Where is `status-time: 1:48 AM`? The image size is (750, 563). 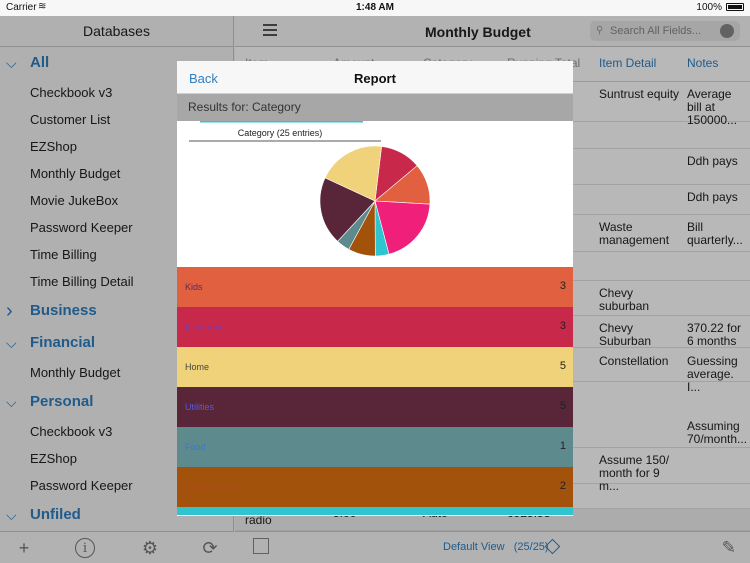
status-time: 1:48 AM is located at coordinates (375, 7).